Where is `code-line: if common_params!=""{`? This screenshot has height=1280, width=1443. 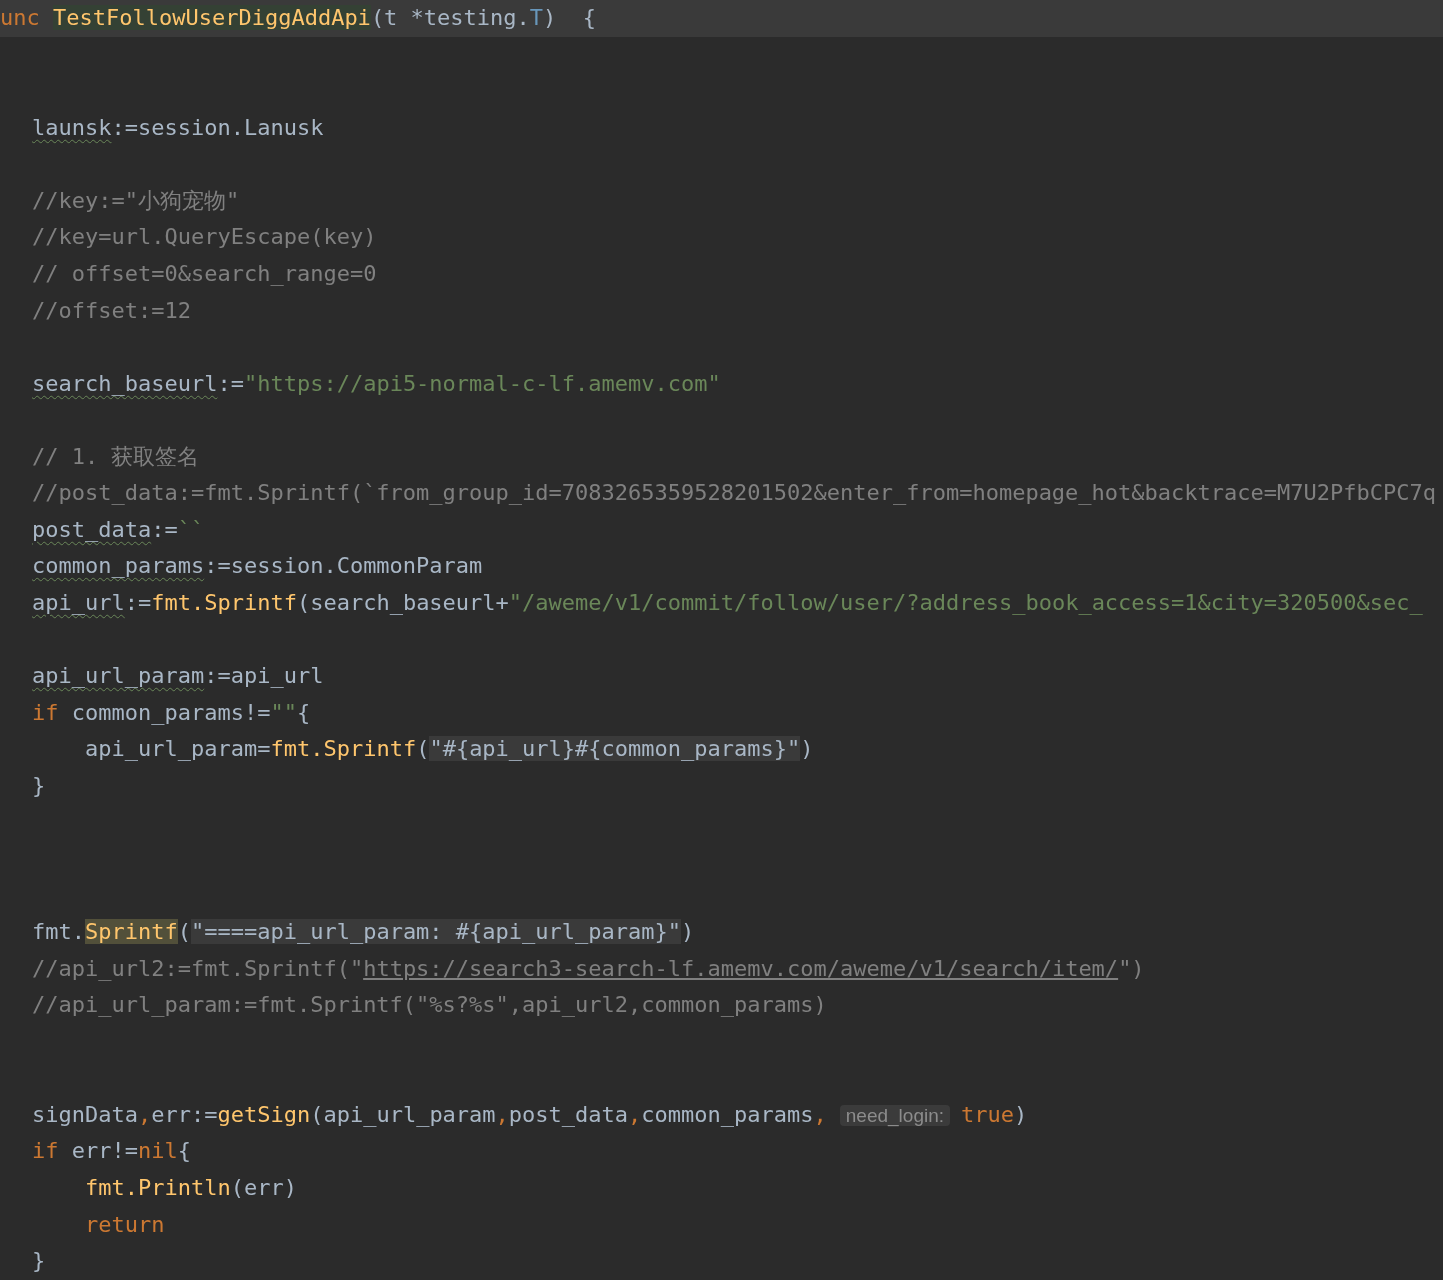 code-line: if common_params!=""{ is located at coordinates (171, 712).